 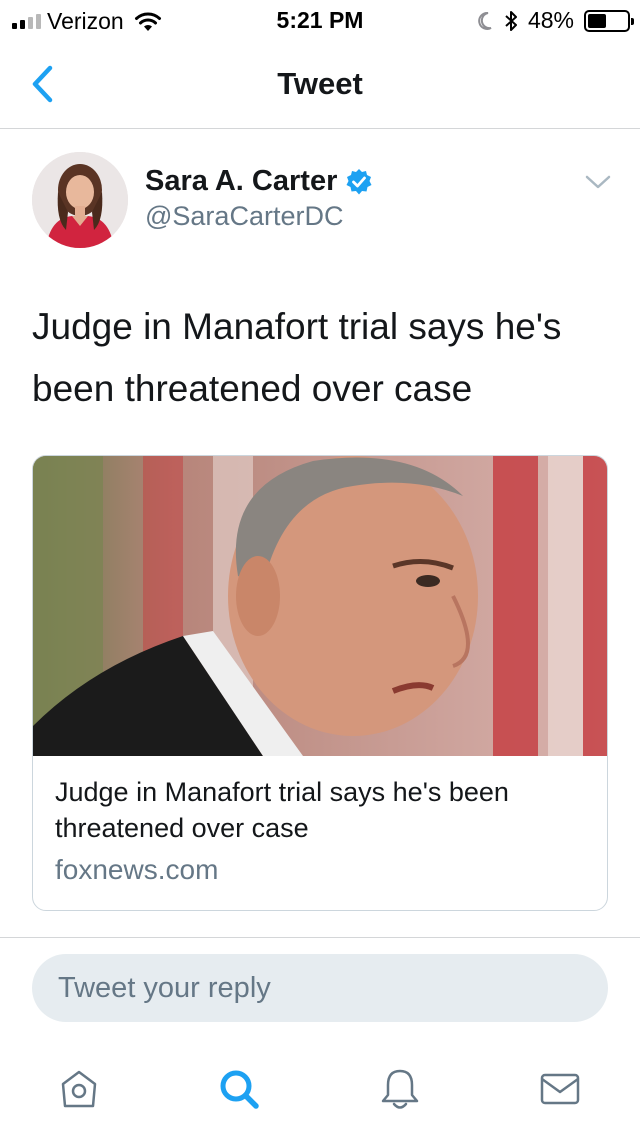 I want to click on mail-icon, so click(x=560, y=1089).